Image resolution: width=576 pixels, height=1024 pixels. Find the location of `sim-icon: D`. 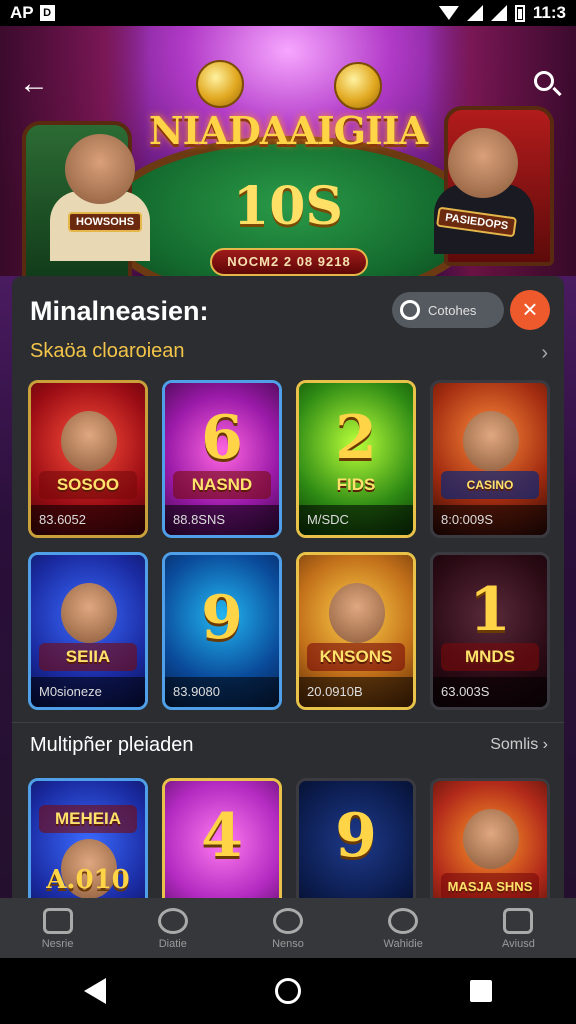

sim-icon: D is located at coordinates (47, 13).